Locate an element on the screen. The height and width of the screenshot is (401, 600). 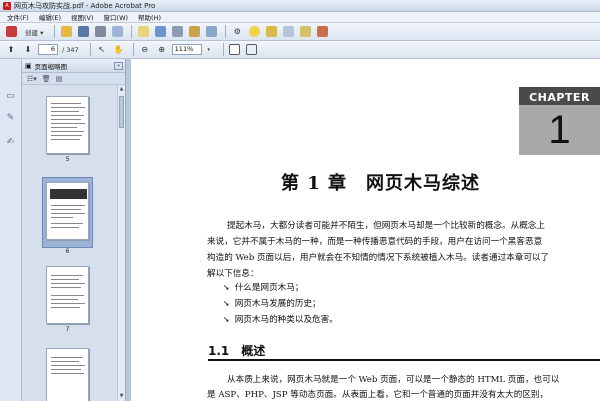
scroll-down-icon: ▼ is located at coordinates (121, 397).